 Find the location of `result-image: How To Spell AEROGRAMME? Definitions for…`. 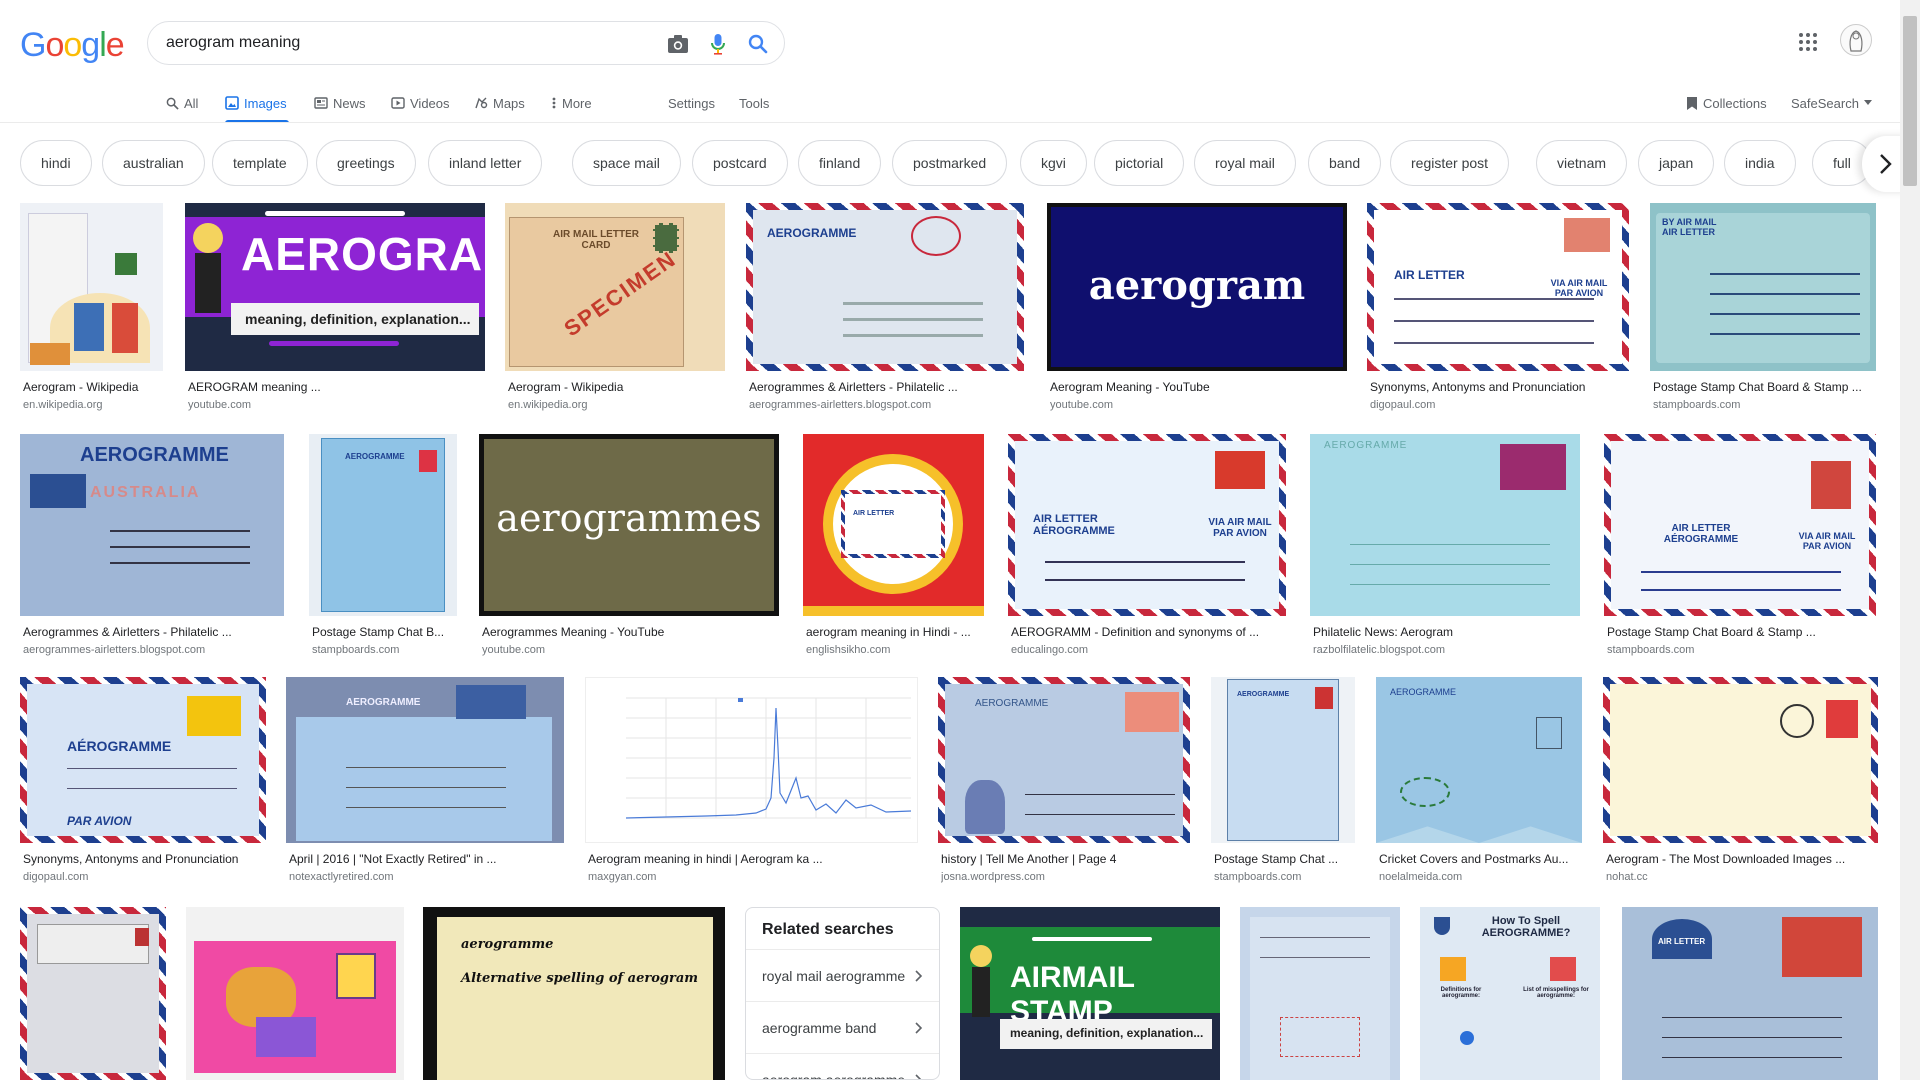

result-image: How To Spell AEROGRAMME? Definitions for… is located at coordinates (1510, 993).